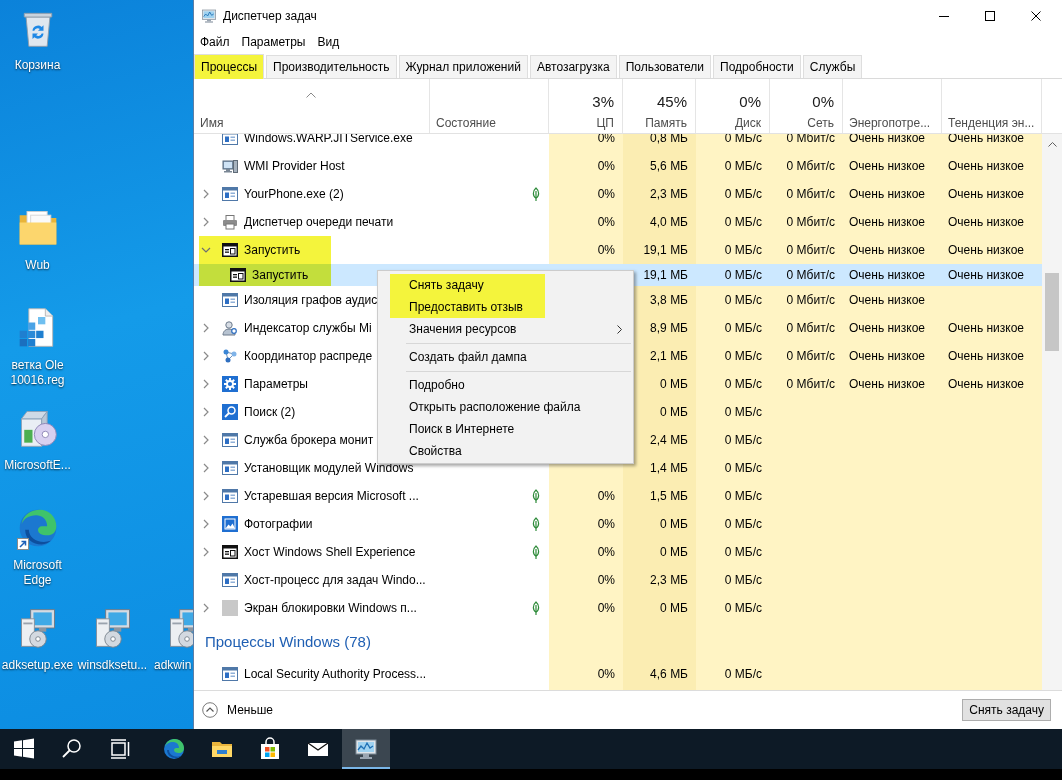 This screenshot has height=780, width=1062. I want to click on window-title: Диспетчер задач, so click(270, 16).